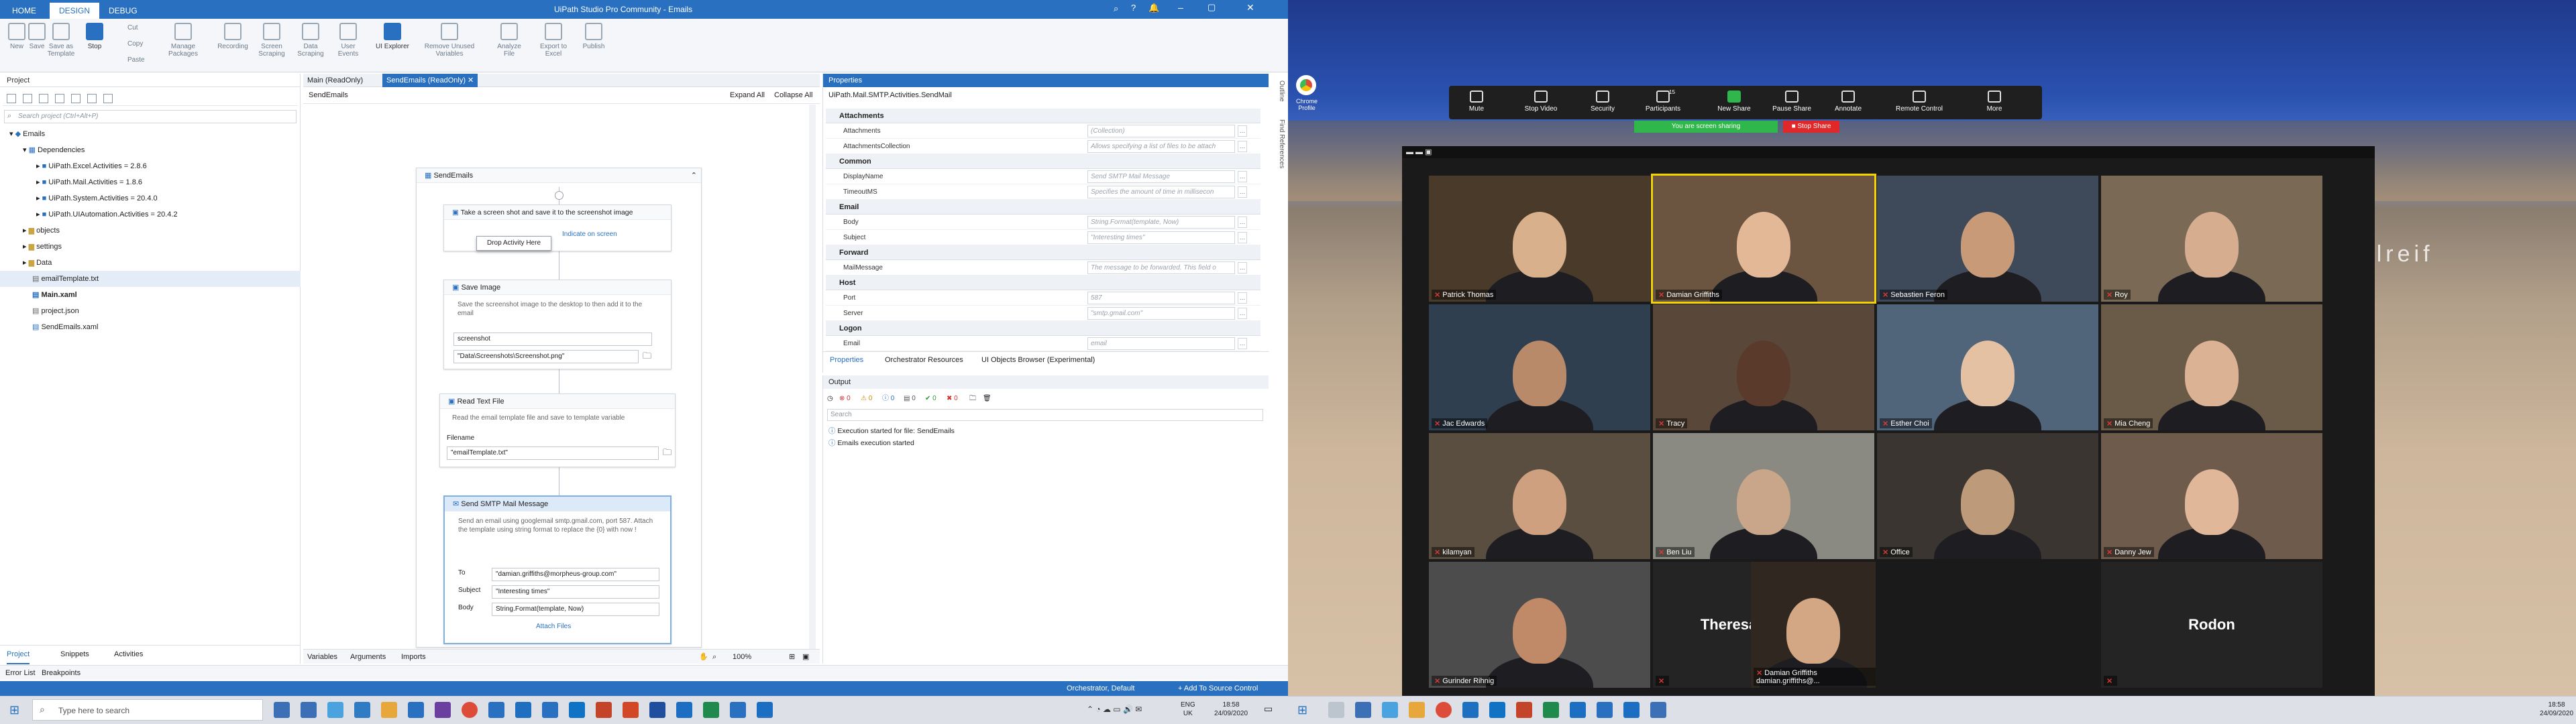  Describe the element at coordinates (604, 710) in the screenshot. I see `powerpoint-icon` at that location.